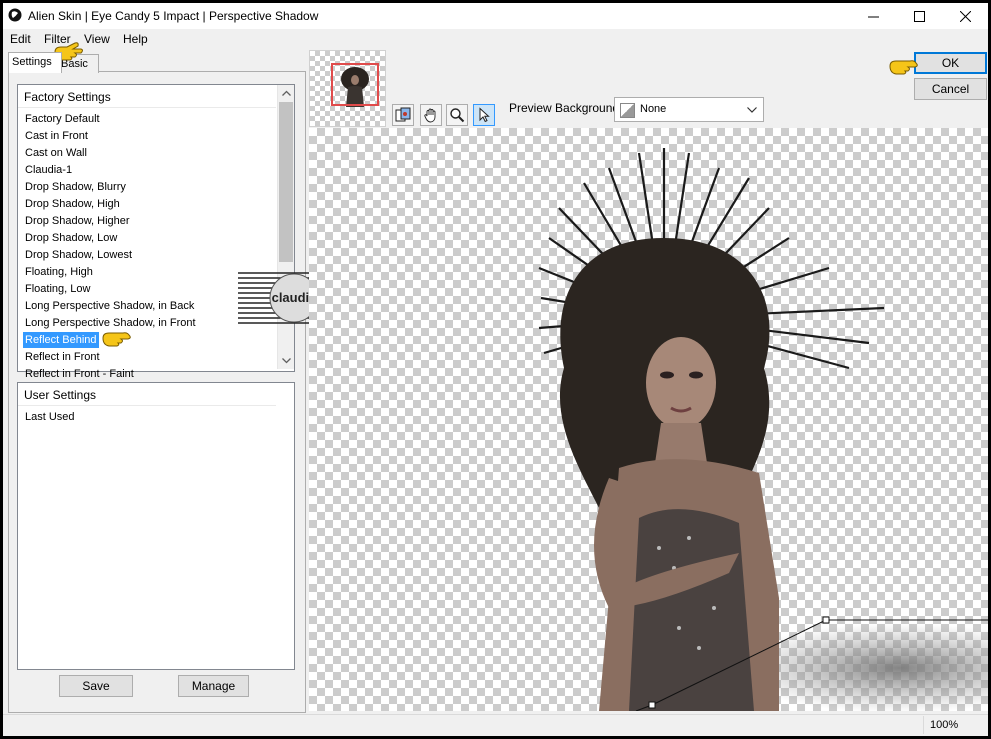 The height and width of the screenshot is (739, 991). I want to click on factory-preset-item: Reflect Behind, so click(61, 340).